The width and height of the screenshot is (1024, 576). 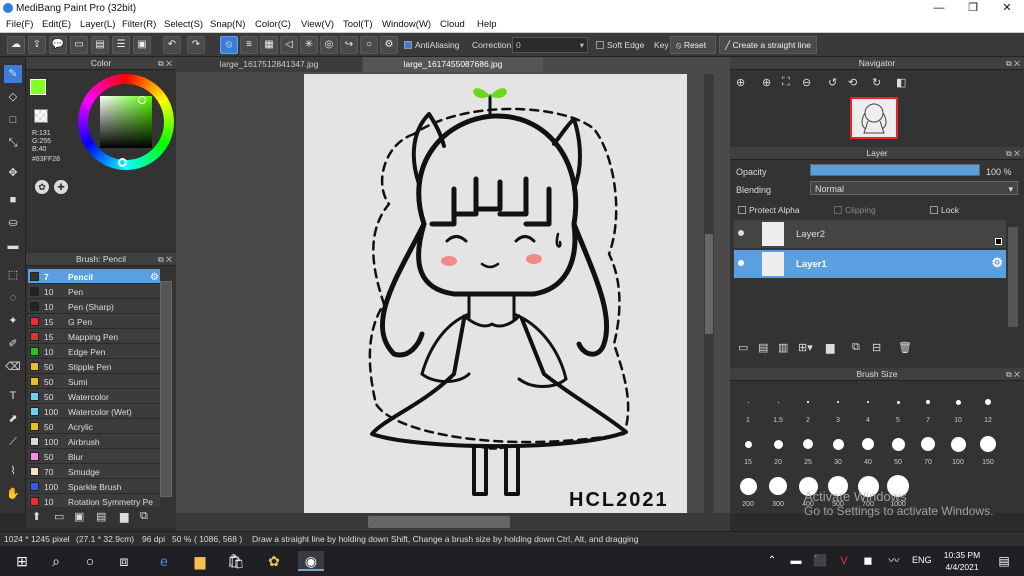 What do you see at coordinates (898, 448) in the screenshot?
I see `brush-size-preset: 50` at bounding box center [898, 448].